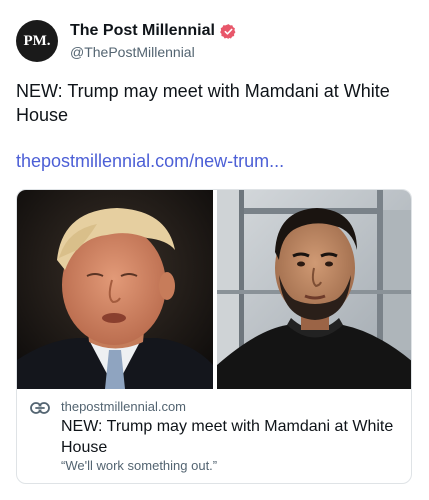  I want to click on author-name-row: The Post Millennial, so click(153, 31).